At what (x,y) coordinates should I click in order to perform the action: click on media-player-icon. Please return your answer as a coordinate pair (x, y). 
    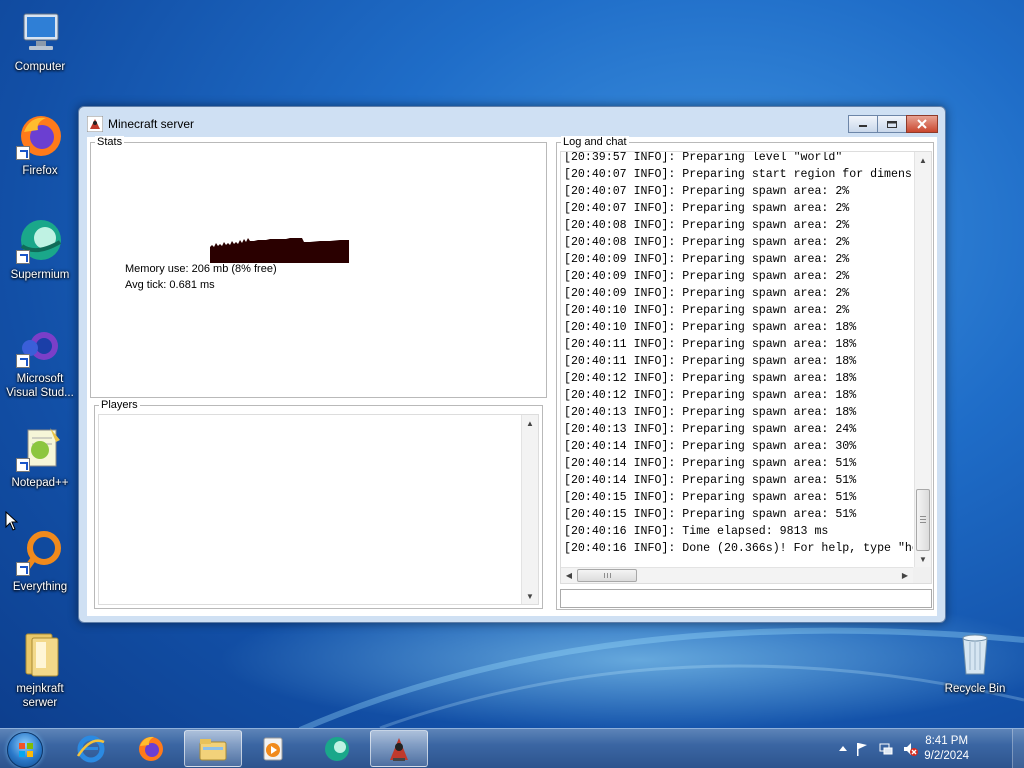
    Looking at the image, I should click on (273, 748).